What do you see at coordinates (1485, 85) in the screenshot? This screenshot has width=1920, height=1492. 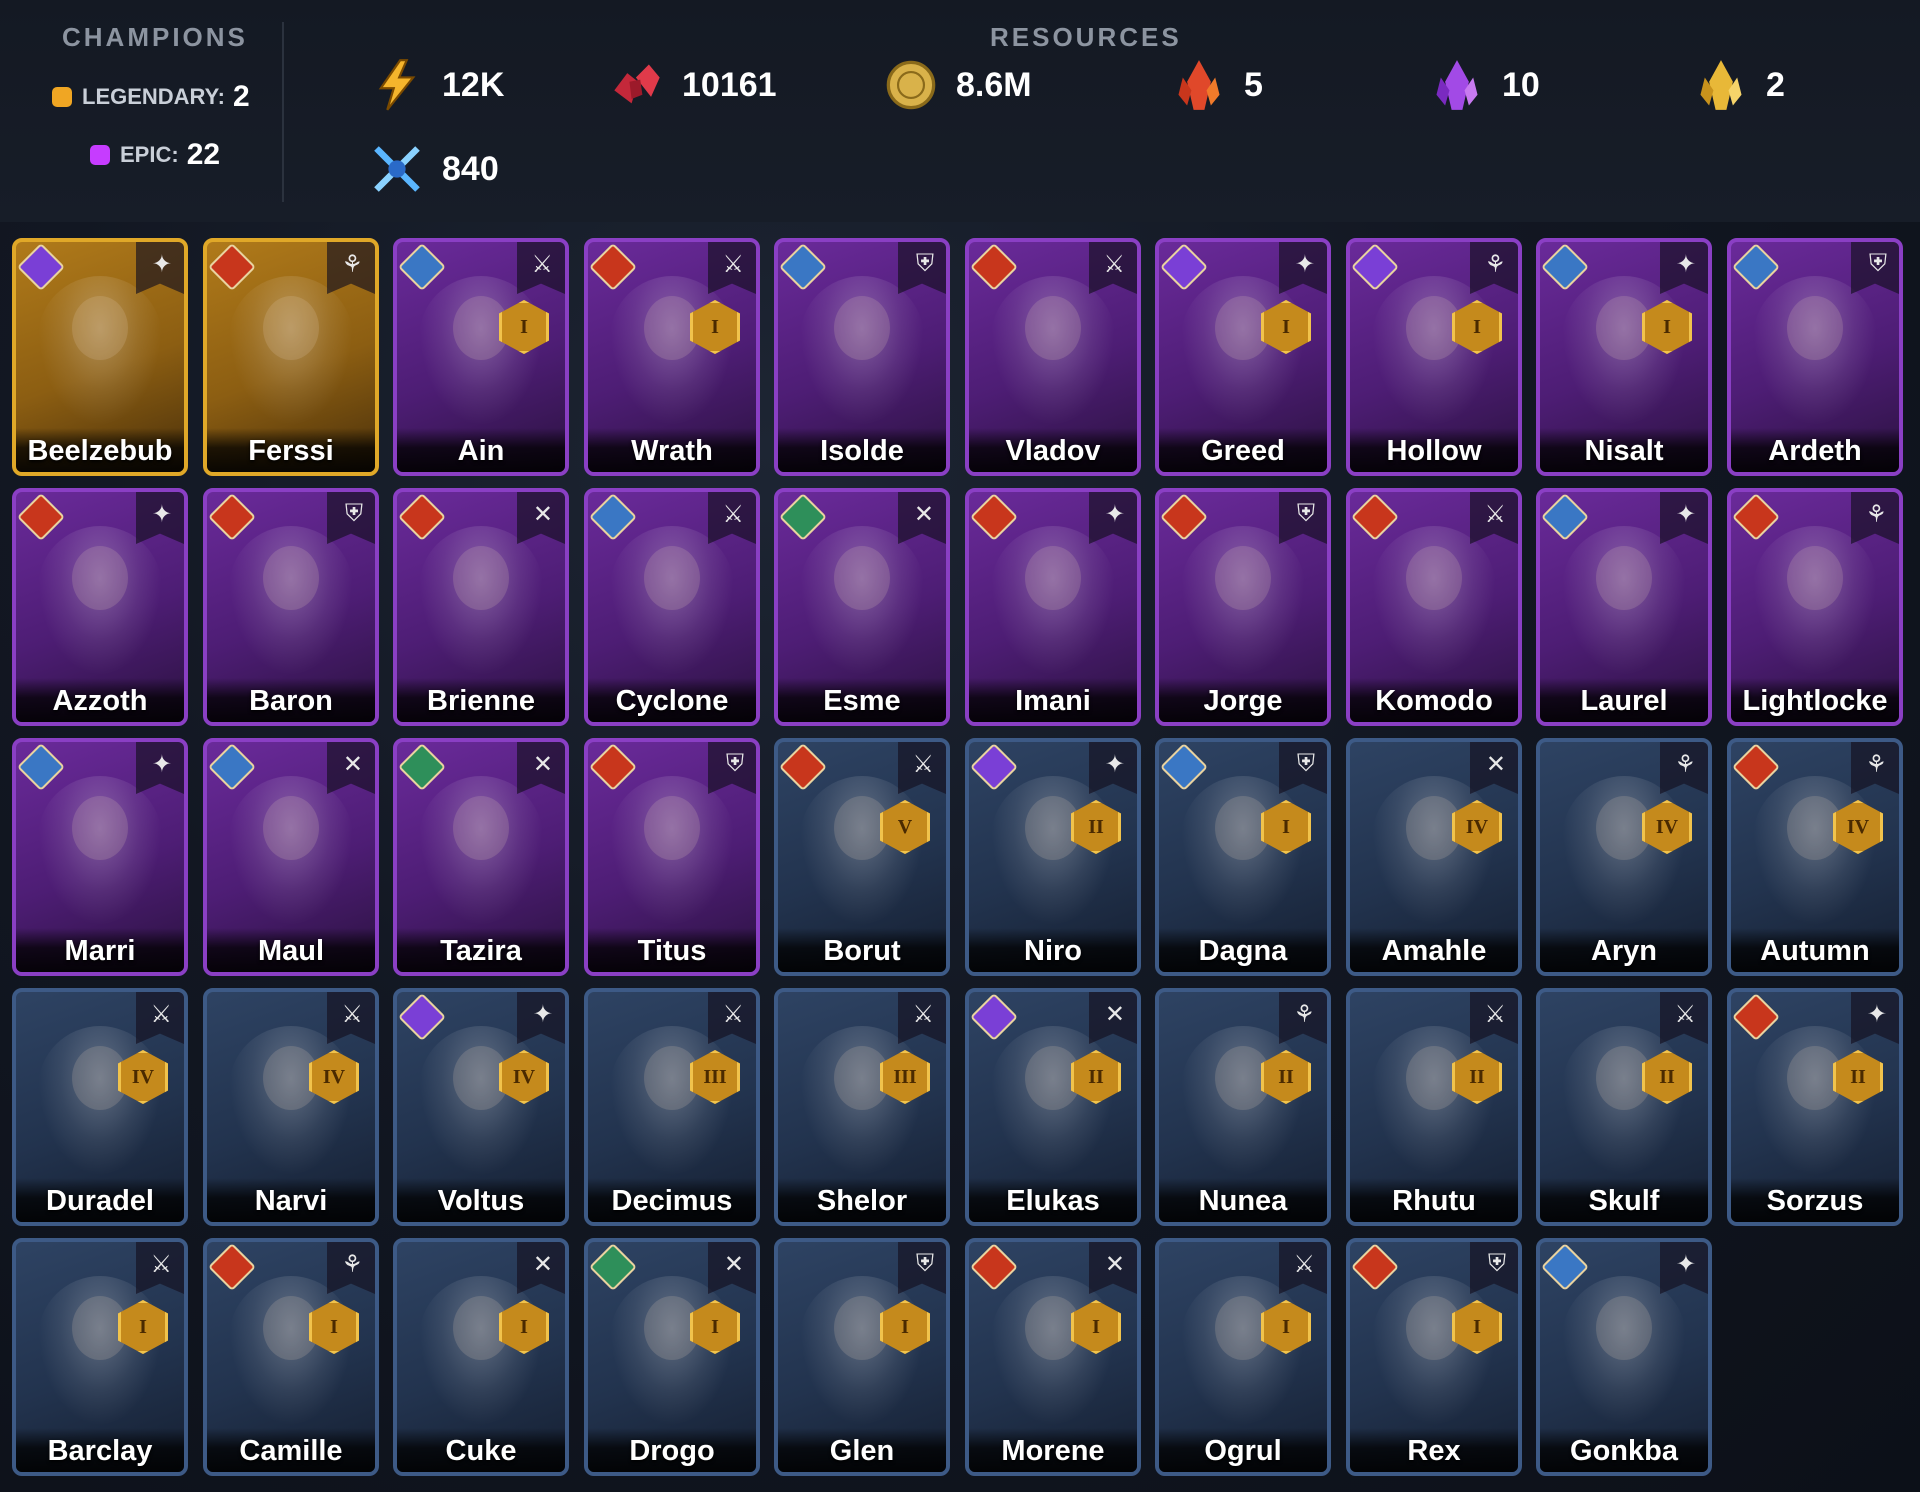 I see `resource-purple-crystal: 10` at bounding box center [1485, 85].